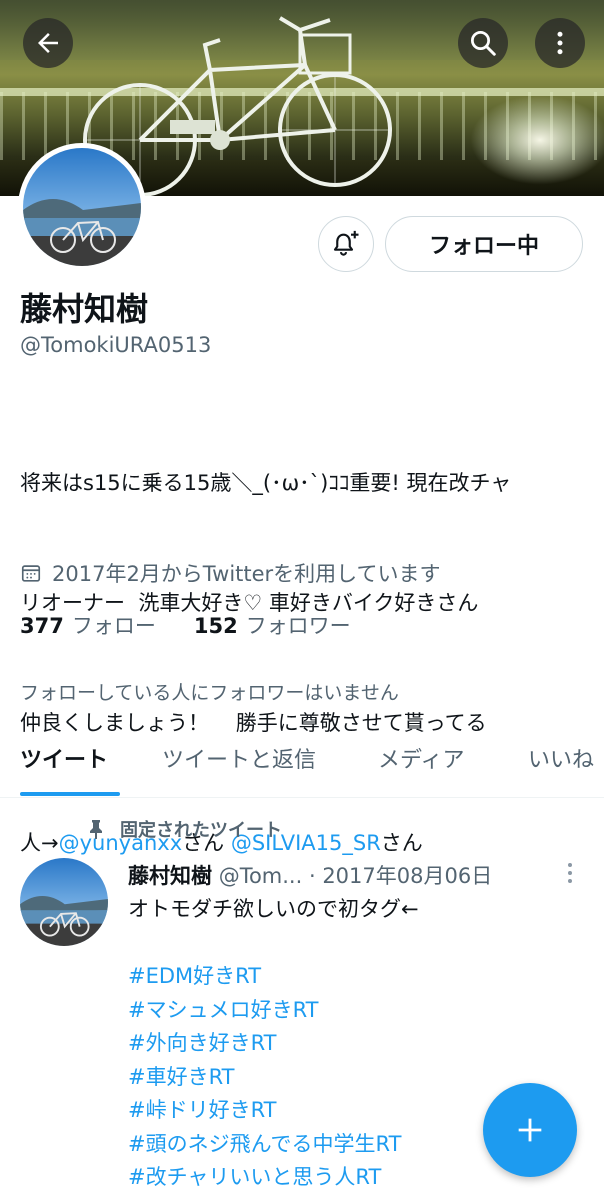  Describe the element at coordinates (353, 1011) in the screenshot. I see `hashtag-link: #マシュメロ好きRT` at that location.